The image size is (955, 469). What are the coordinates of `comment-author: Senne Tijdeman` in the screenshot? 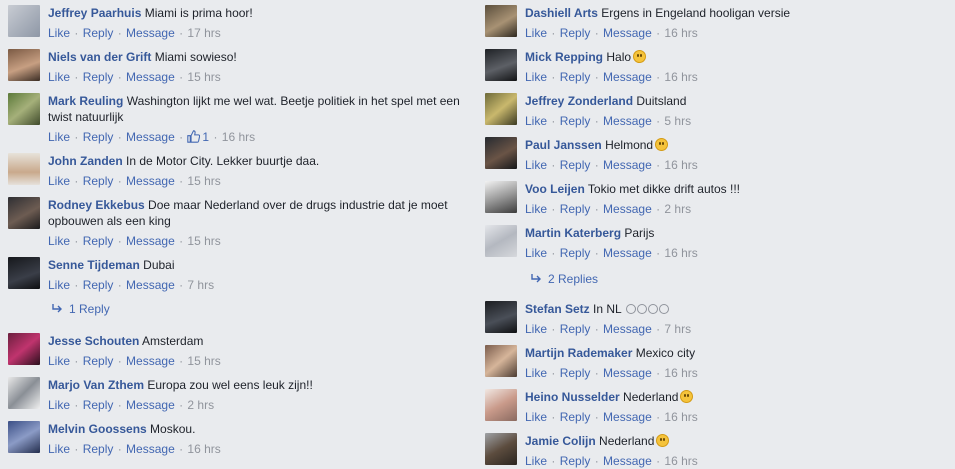 It's located at (94, 265).